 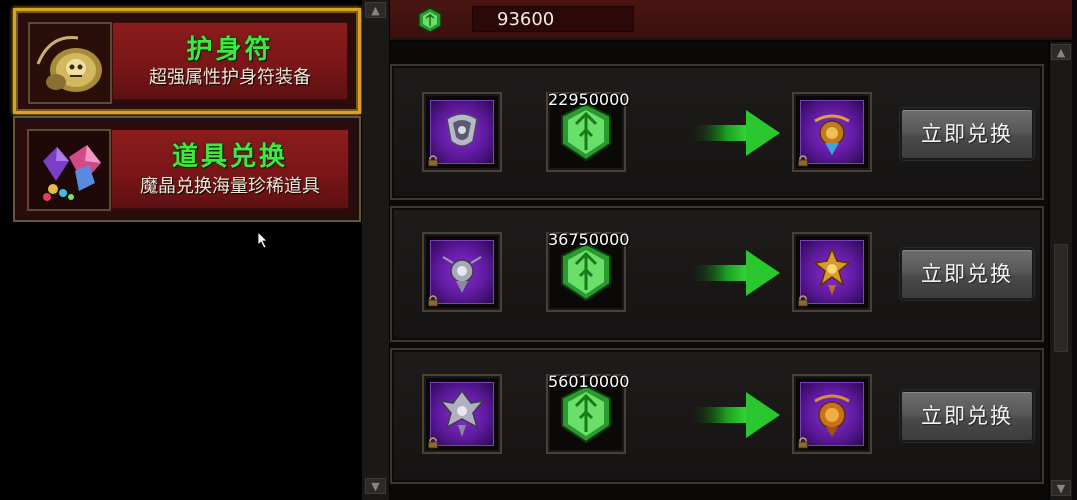 What do you see at coordinates (230, 50) in the screenshot?
I see `category-title: 护身符` at bounding box center [230, 50].